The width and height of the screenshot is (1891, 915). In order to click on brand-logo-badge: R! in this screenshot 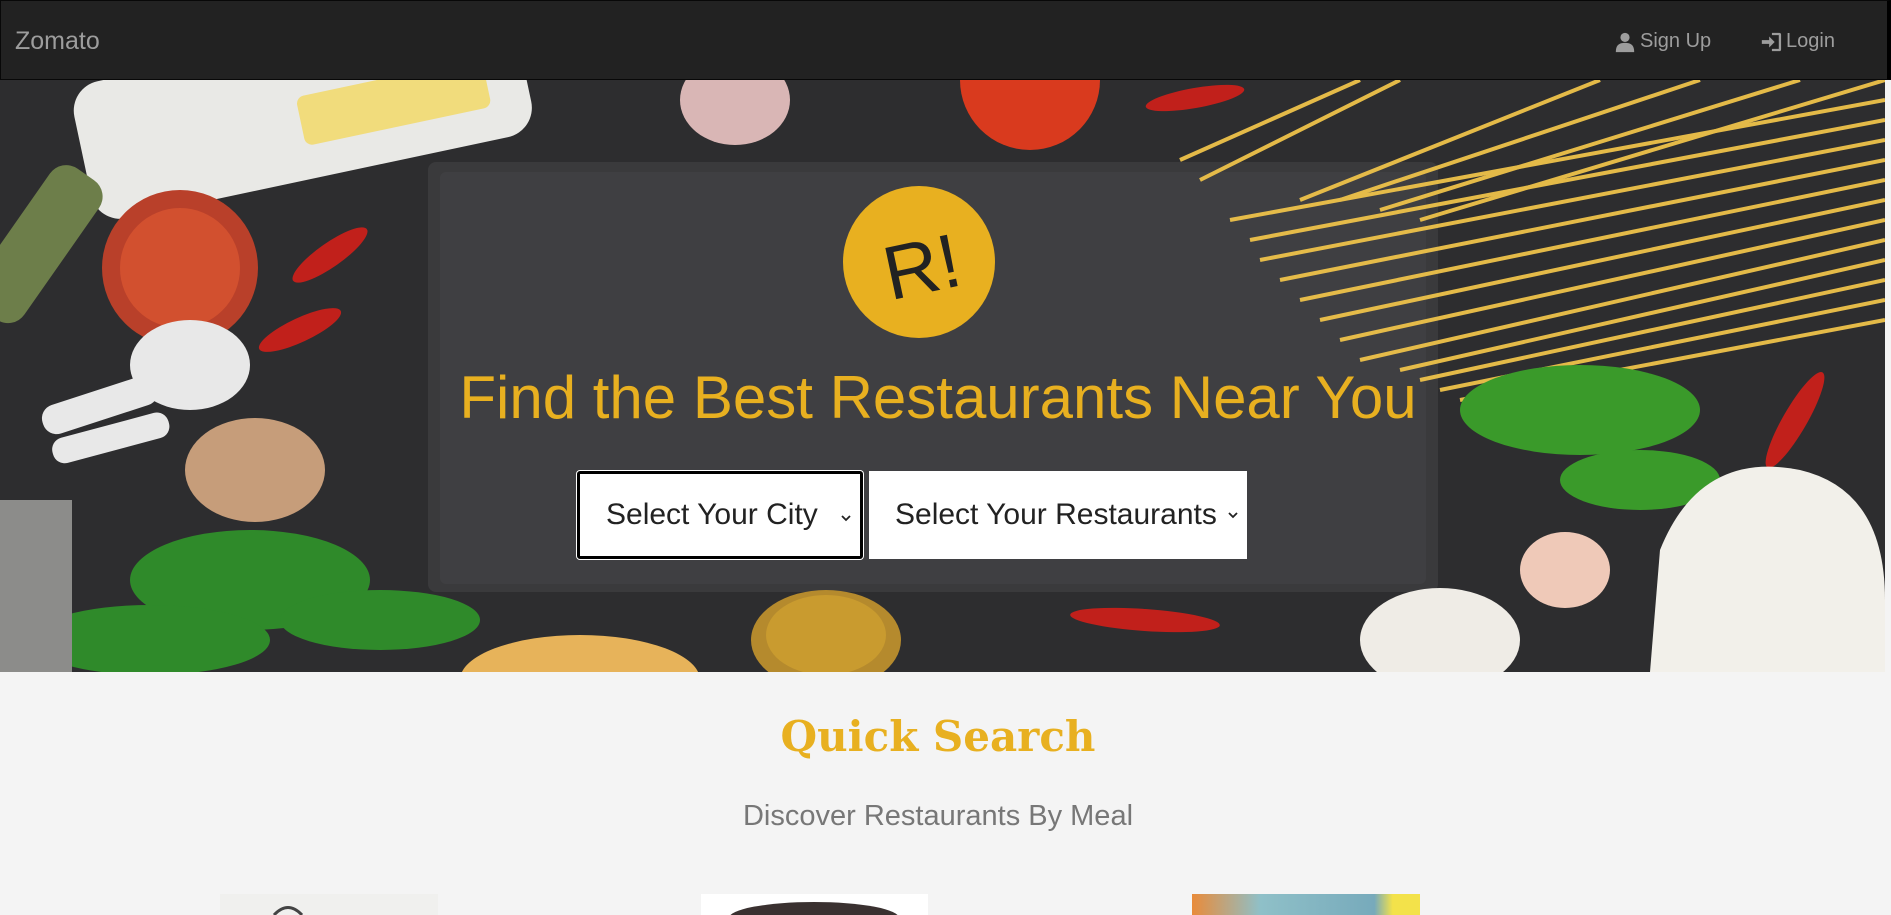, I will do `click(919, 262)`.